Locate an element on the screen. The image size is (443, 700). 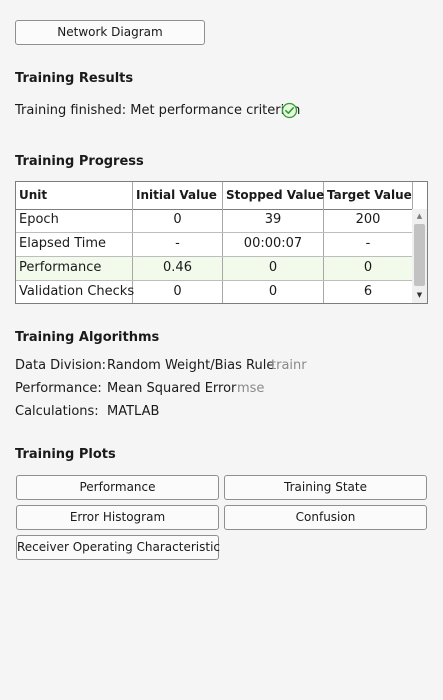
cell-unit: Performance is located at coordinates (74, 268).